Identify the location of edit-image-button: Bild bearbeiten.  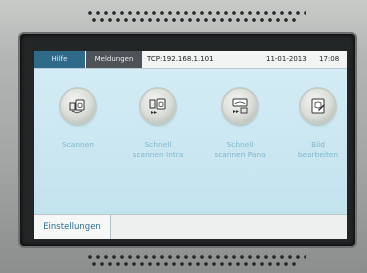
(315, 124).